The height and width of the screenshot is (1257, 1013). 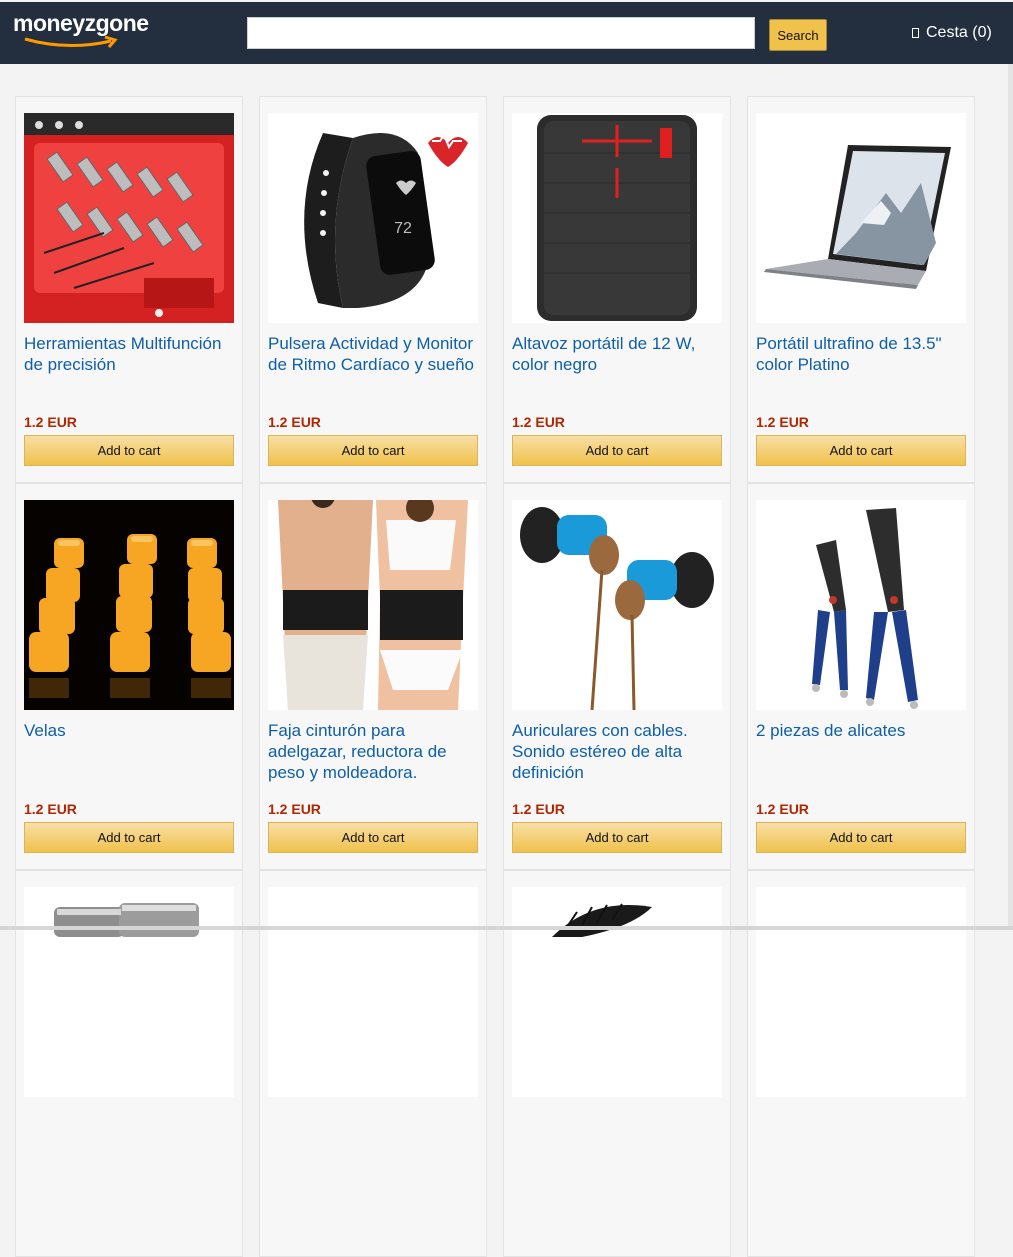 I want to click on brand-logo: moneyzgone, so click(x=88, y=33).